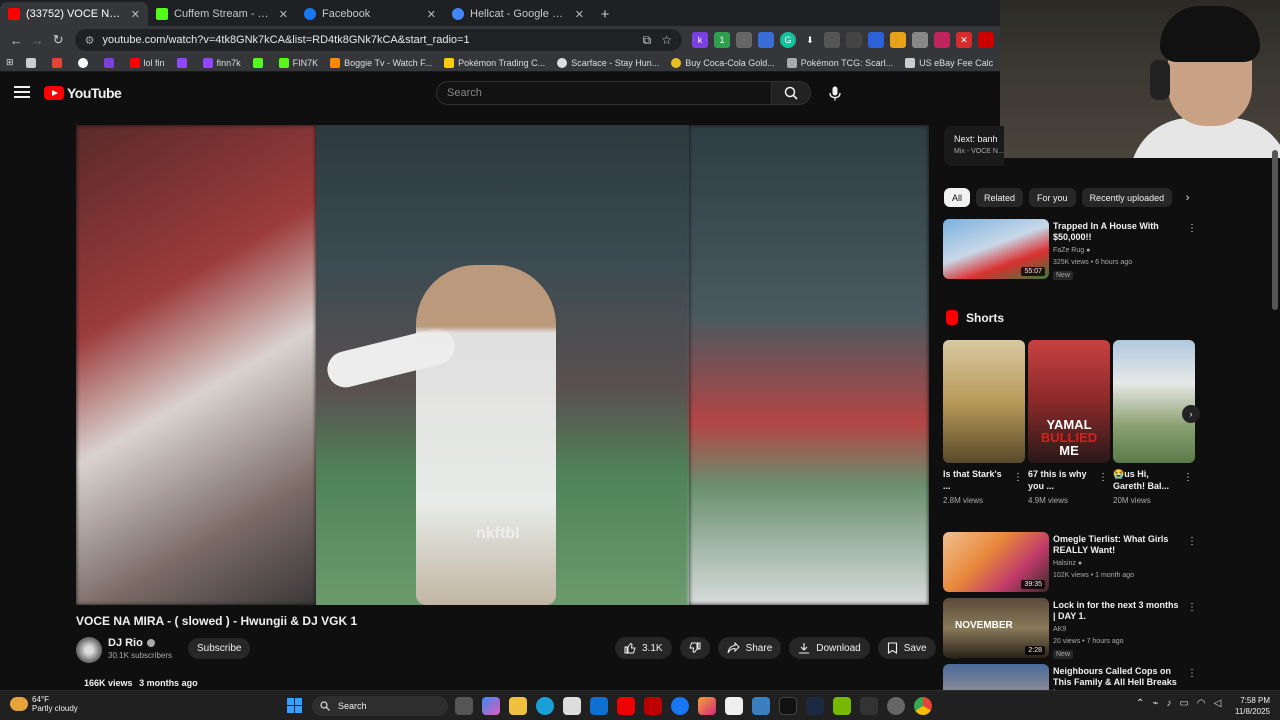 The height and width of the screenshot is (720, 1280). What do you see at coordinates (869, 706) in the screenshot?
I see `epic-games-icon` at bounding box center [869, 706].